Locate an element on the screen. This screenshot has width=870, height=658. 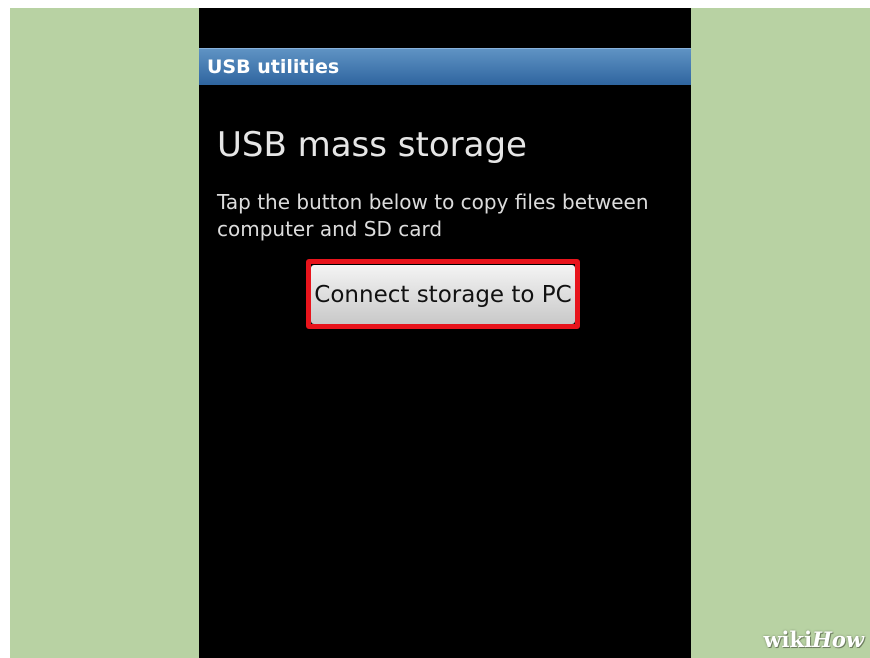
wikihow-watermark: wikiHow is located at coordinates (813, 639).